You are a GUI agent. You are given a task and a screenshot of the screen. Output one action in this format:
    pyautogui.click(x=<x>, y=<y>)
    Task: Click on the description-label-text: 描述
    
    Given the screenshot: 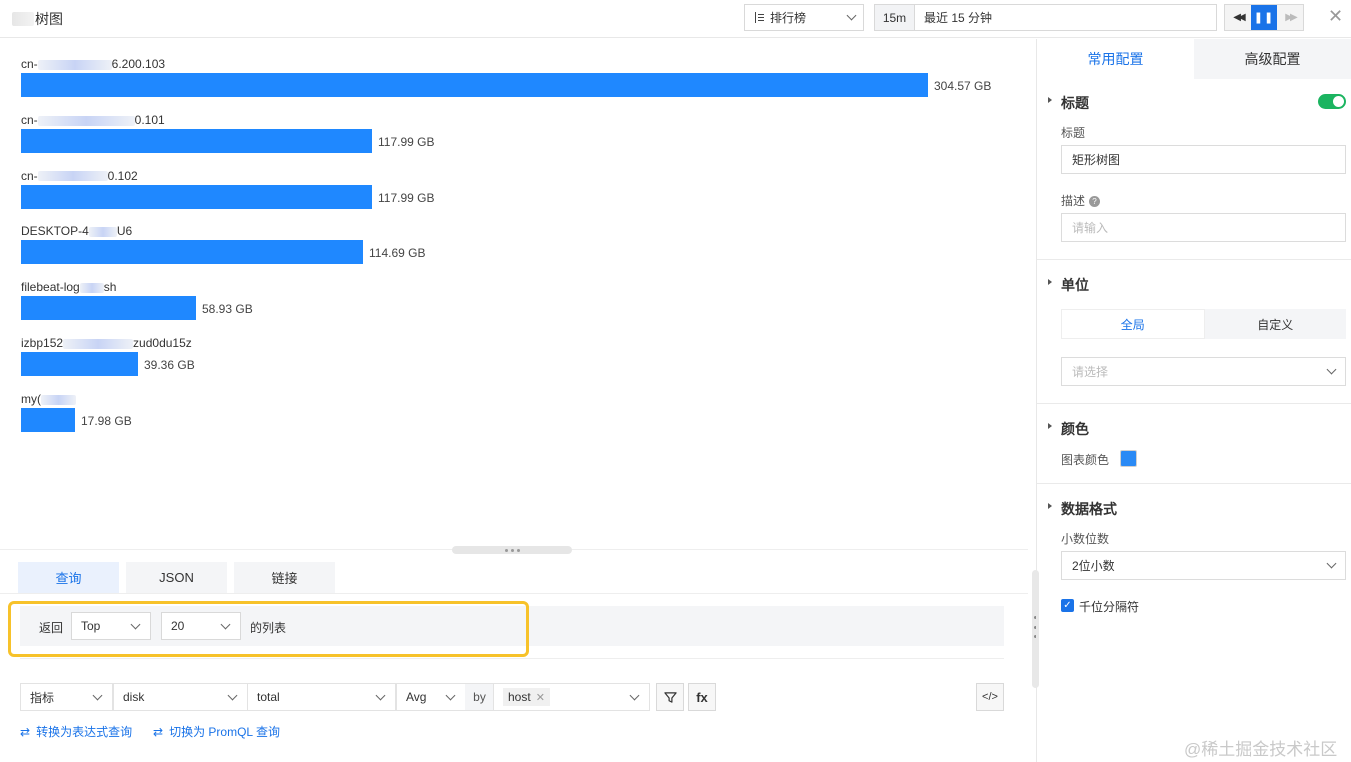 What is the action you would take?
    pyautogui.click(x=1073, y=201)
    